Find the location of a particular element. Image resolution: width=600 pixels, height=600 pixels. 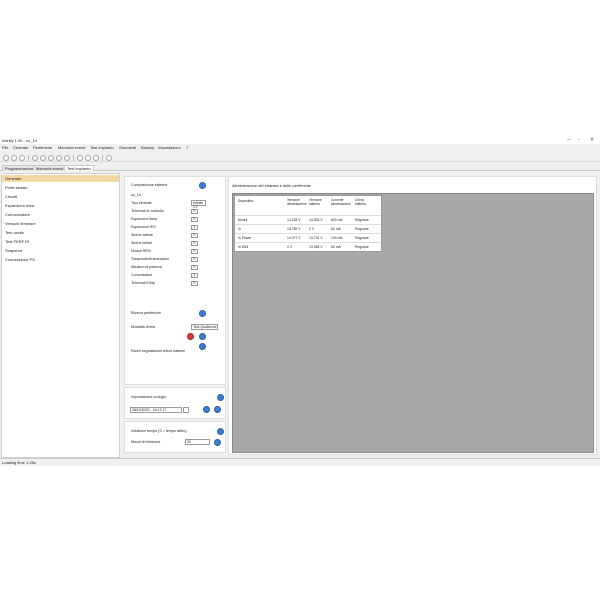

new-icon is located at coordinates (6, 158).